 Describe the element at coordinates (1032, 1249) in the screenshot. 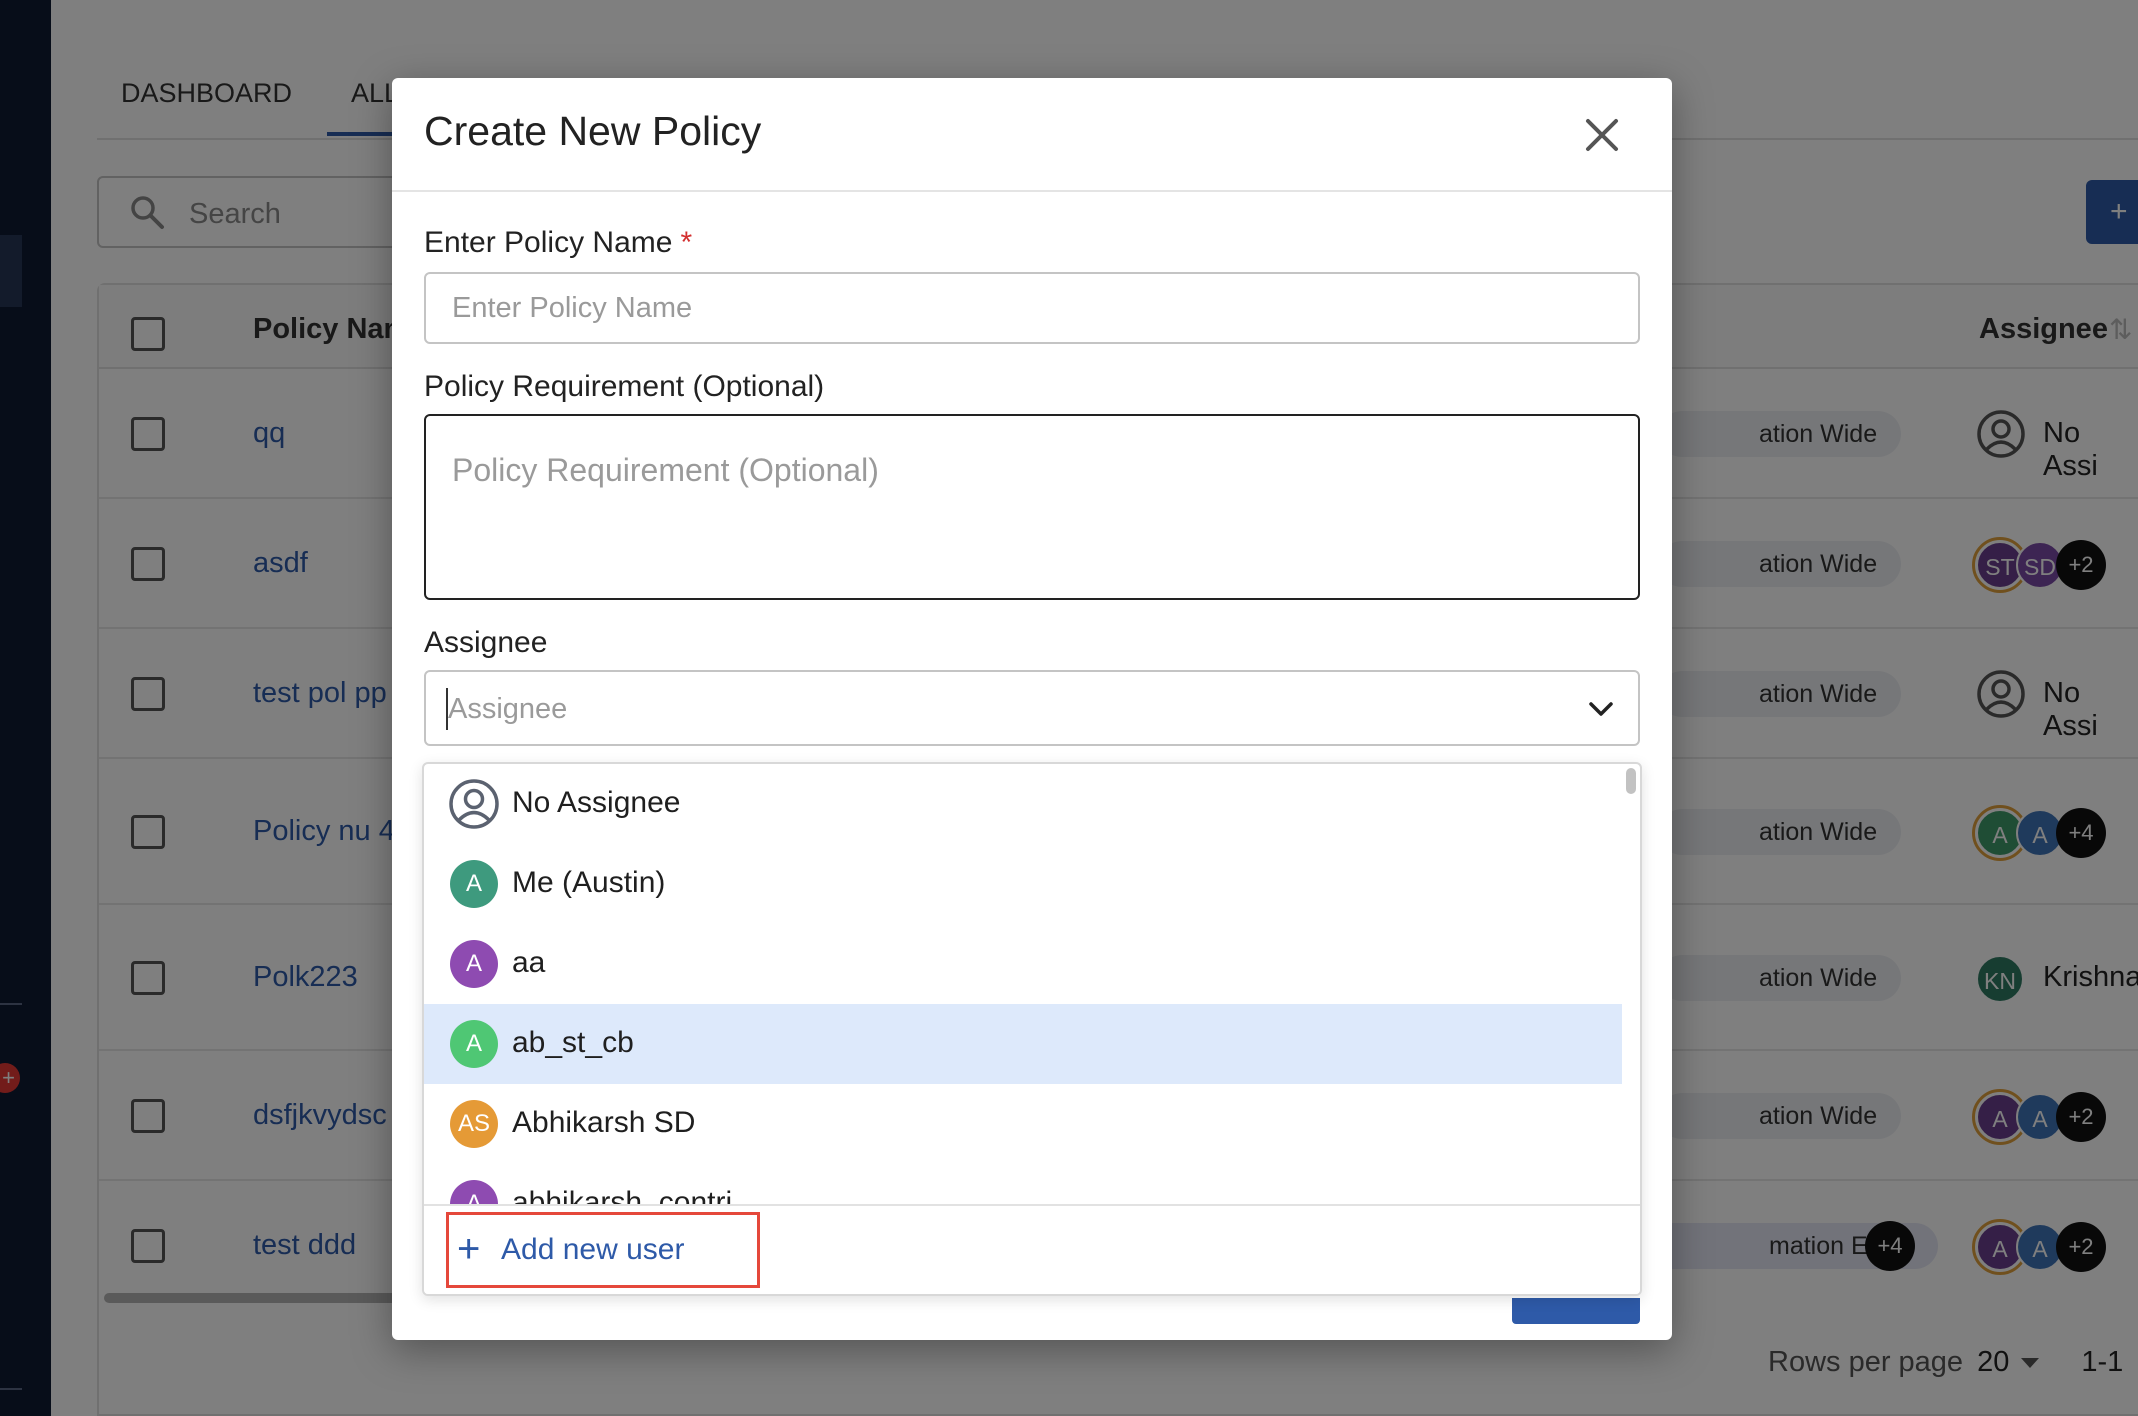

I see `dropdown-footer: + Add new user` at that location.